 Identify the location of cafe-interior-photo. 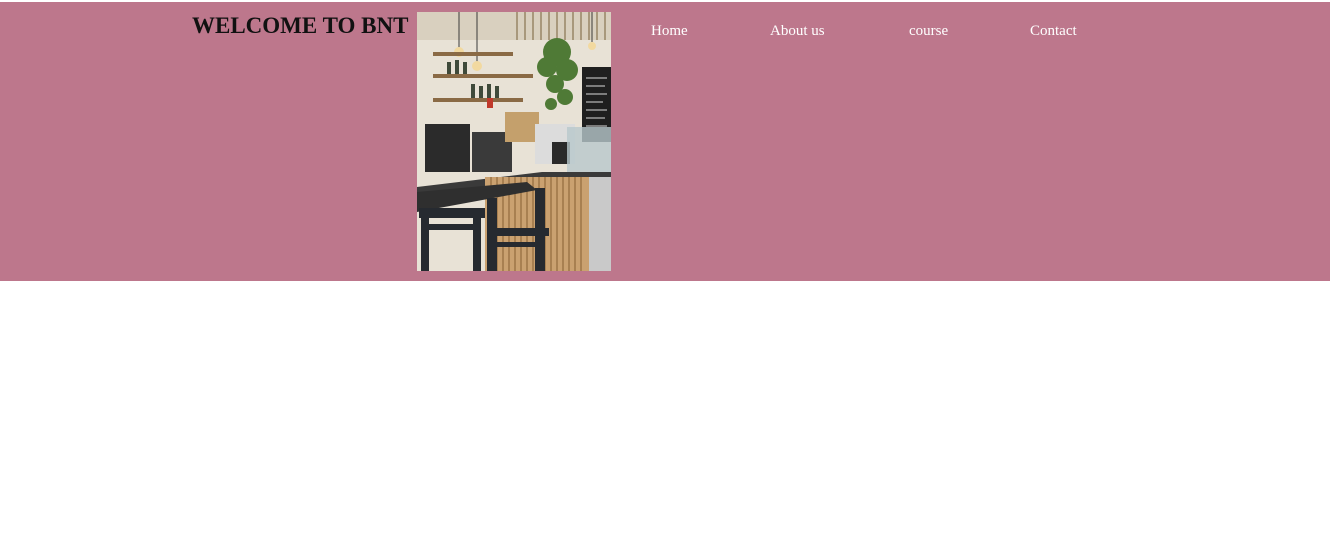
(514, 141).